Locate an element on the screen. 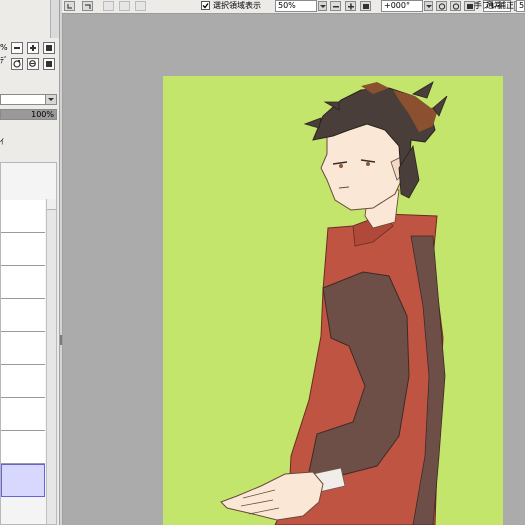  undo-icon is located at coordinates (69, 6).